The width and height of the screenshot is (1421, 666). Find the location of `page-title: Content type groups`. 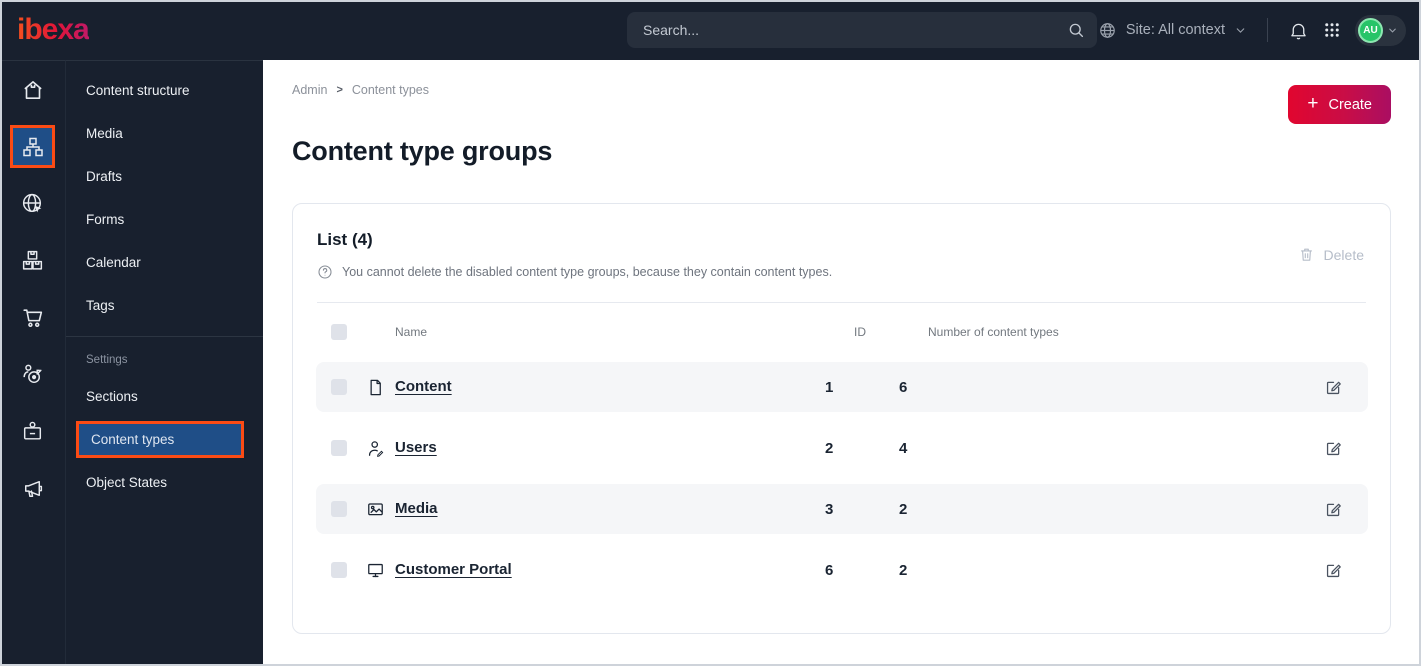

page-title: Content type groups is located at coordinates (422, 151).